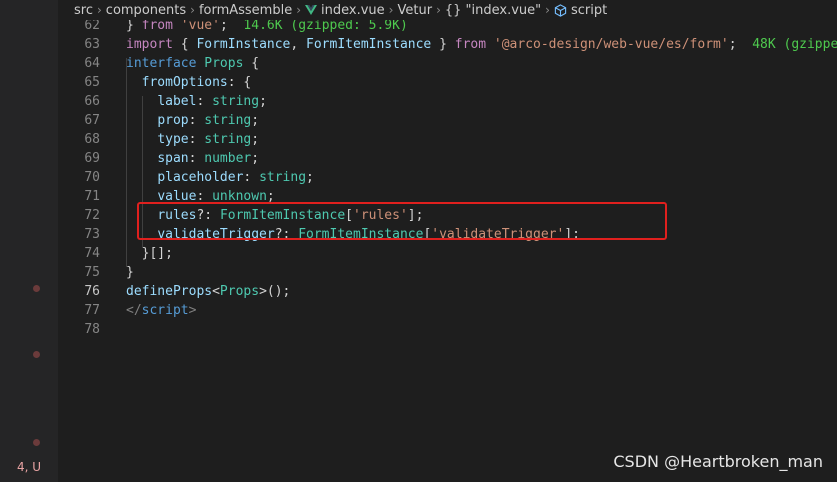 The image size is (837, 482). I want to click on line-number: 75, so click(92, 272).